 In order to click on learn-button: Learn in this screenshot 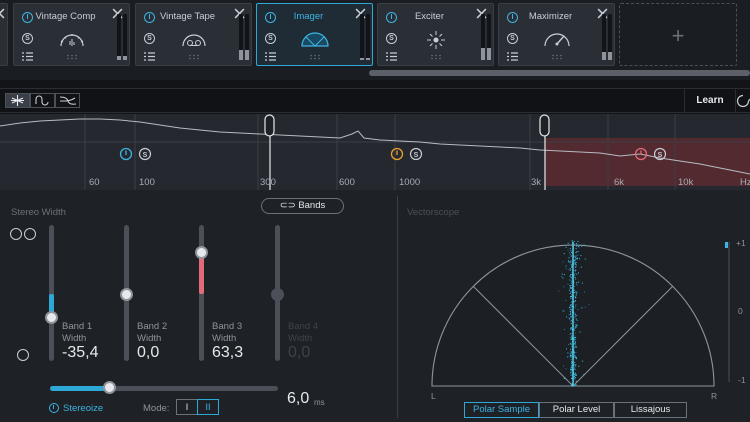, I will do `click(710, 101)`.